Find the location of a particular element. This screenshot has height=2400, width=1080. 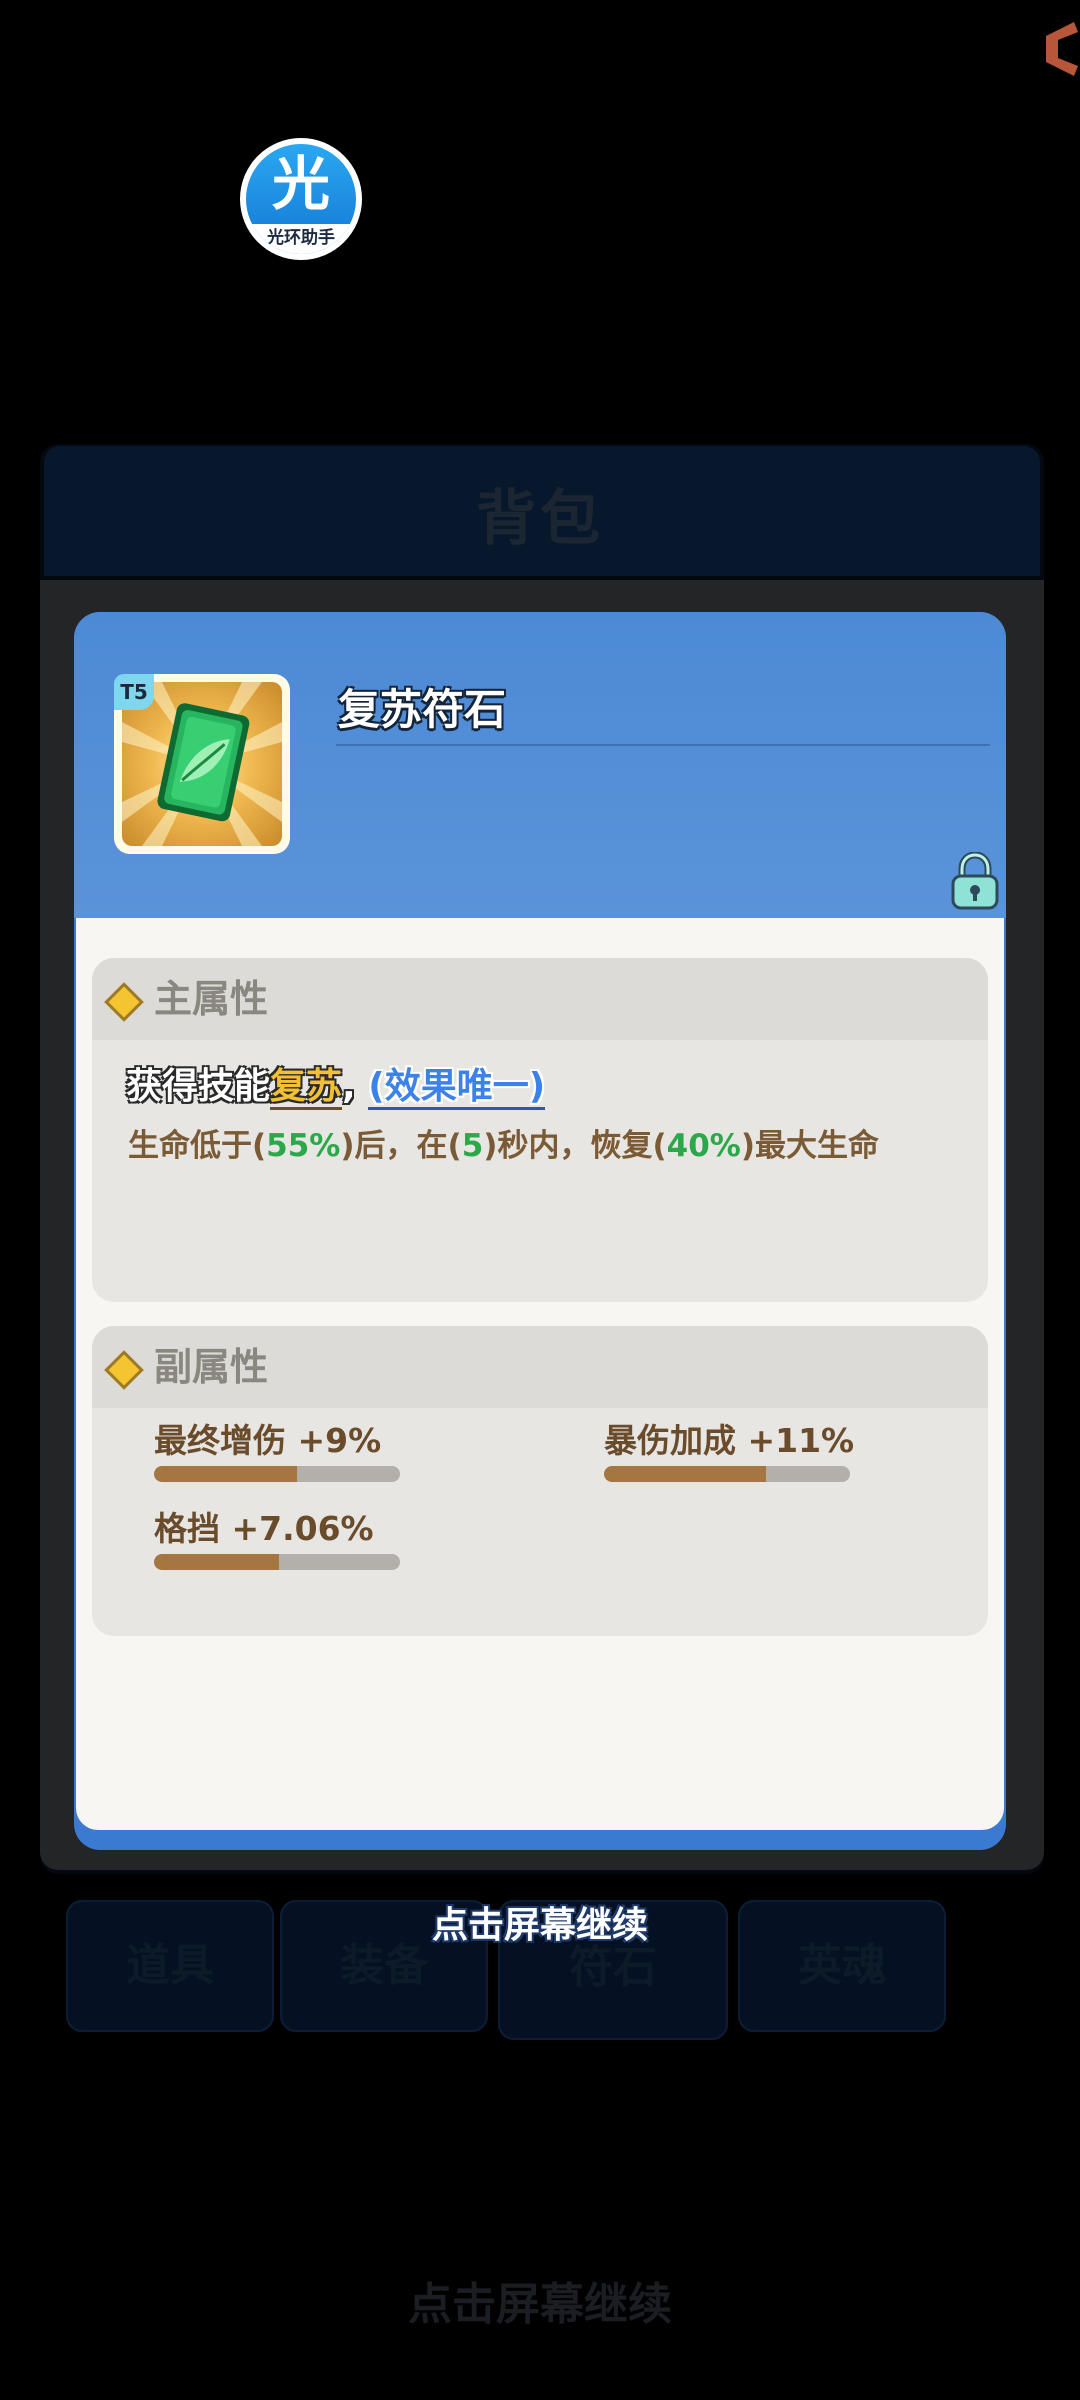

skill-name: 复苏 is located at coordinates (306, 1088).